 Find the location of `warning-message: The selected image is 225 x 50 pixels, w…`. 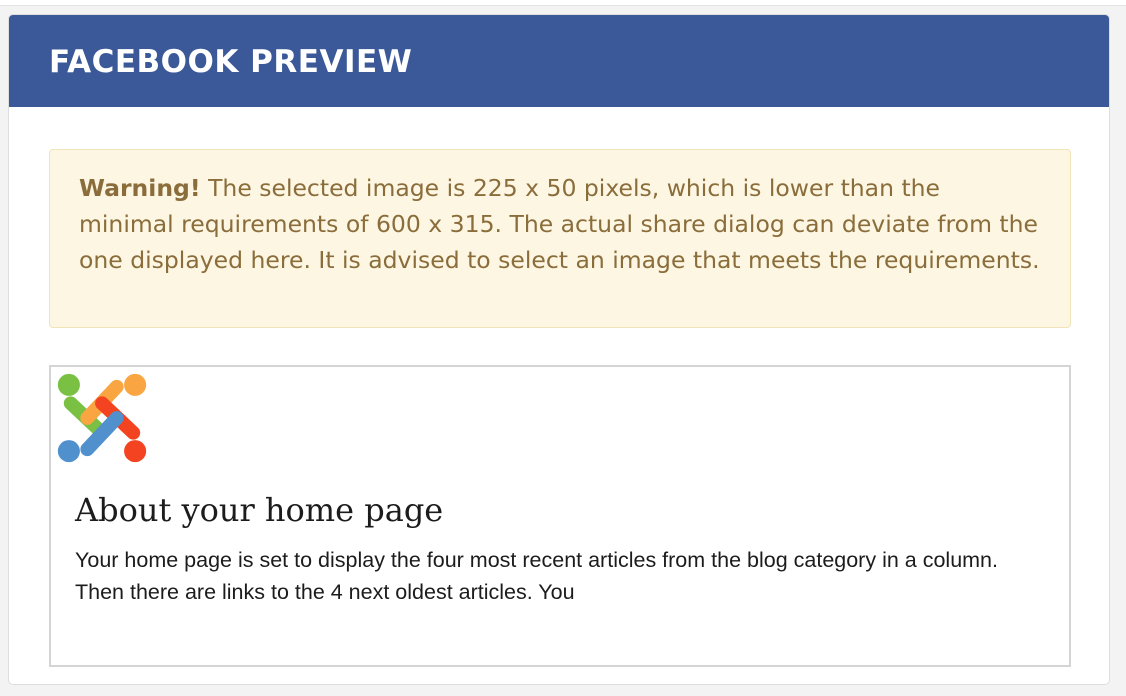

warning-message: The selected image is 225 x 50 pixels, w… is located at coordinates (559, 224).